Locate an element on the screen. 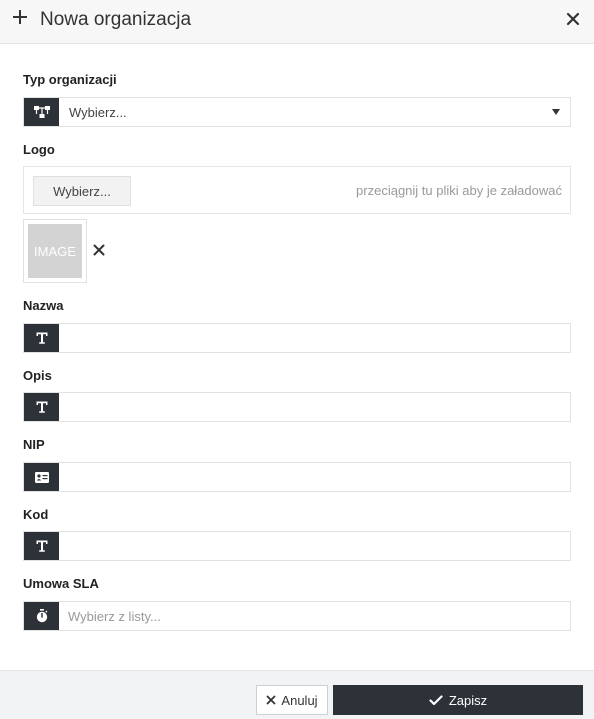 Image resolution: width=594 pixels, height=719 pixels. cancel-button: Anuluj is located at coordinates (292, 700).